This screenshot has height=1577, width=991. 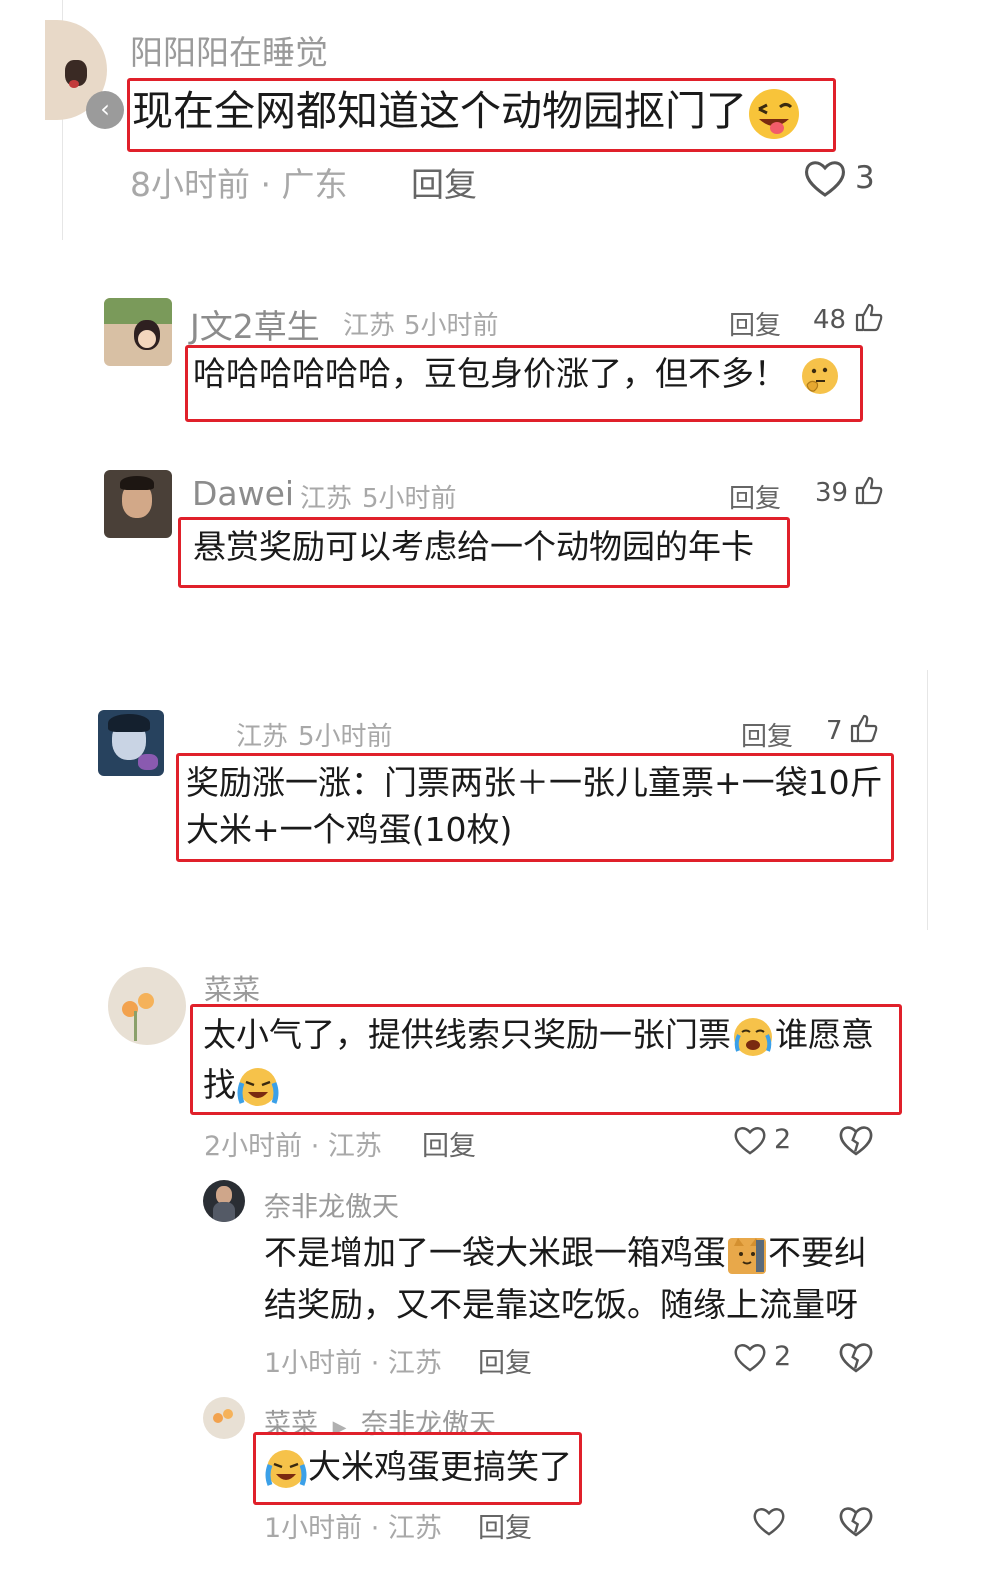 What do you see at coordinates (534, 782) in the screenshot?
I see `comment-text-line-1: 奖励涨一涨：门票两张＋一张儿童票+一袋10斤` at bounding box center [534, 782].